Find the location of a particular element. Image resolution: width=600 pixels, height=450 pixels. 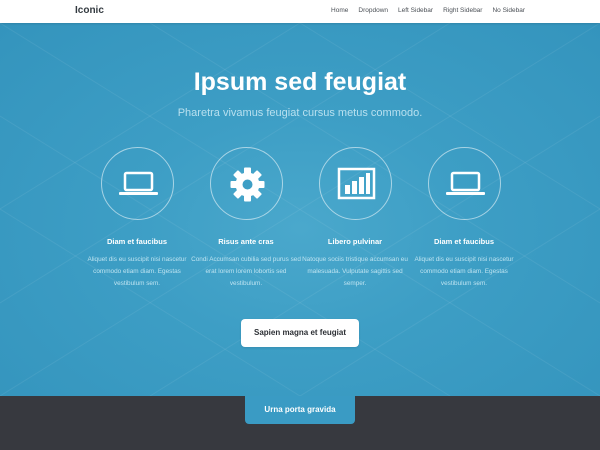

hero-title: Ipsum sed feugiat is located at coordinates (300, 82).